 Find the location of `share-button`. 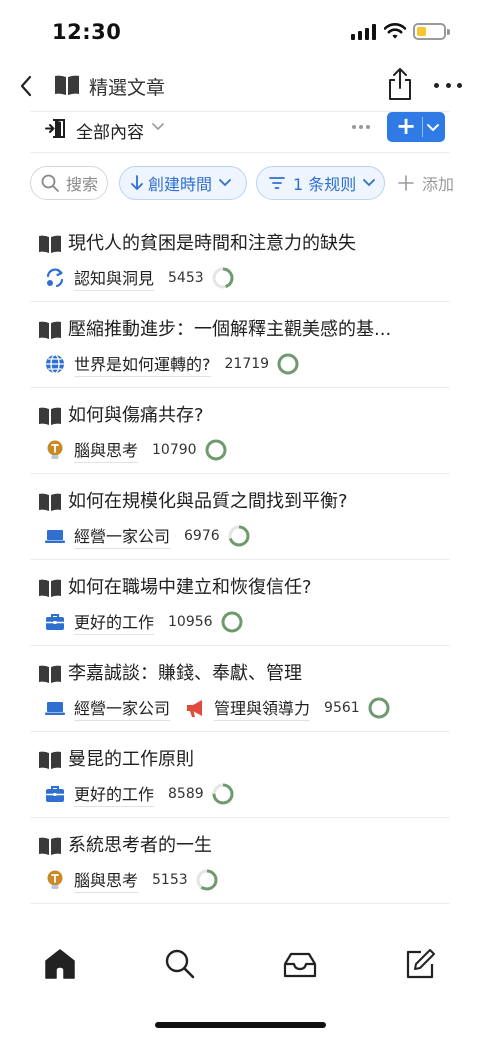

share-button is located at coordinates (400, 84).